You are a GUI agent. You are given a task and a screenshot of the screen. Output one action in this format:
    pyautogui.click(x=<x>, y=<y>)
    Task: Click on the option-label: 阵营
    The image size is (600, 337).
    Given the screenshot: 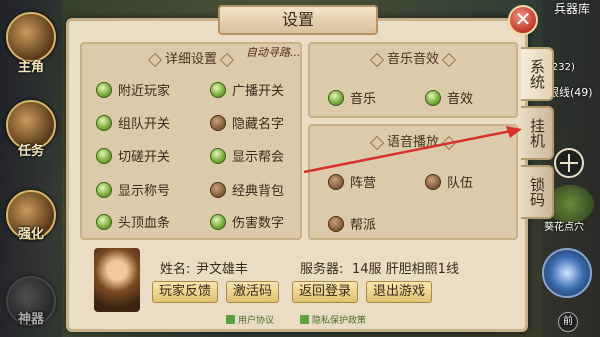 What is the action you would take?
    pyautogui.click(x=363, y=183)
    